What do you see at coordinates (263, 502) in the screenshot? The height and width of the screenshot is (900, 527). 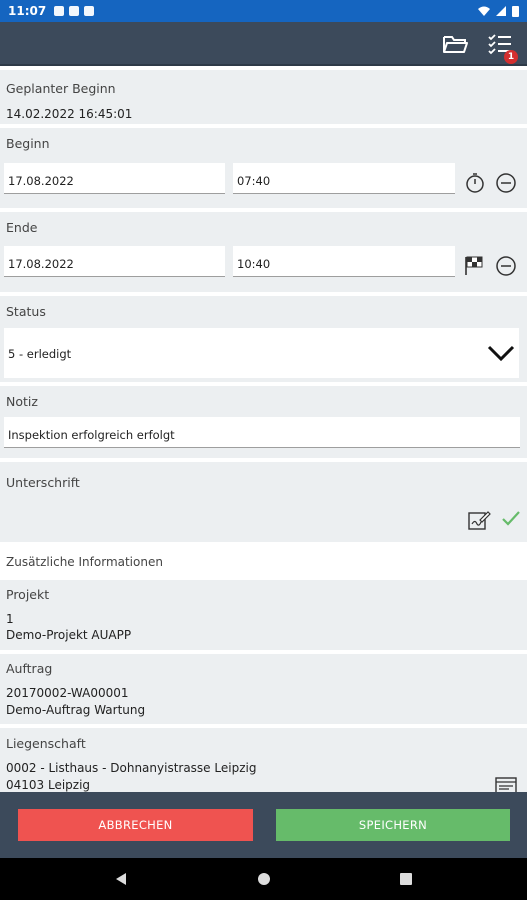 I see `signature-section: Unterschrift` at bounding box center [263, 502].